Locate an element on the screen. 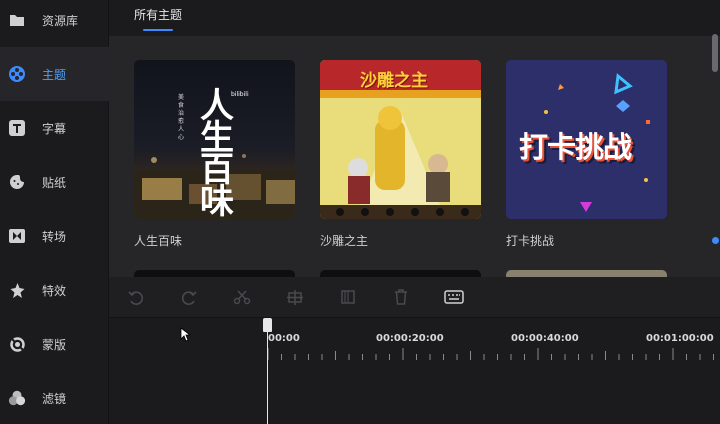 The image size is (720, 424). sidebar-item-filters: 滤镜 is located at coordinates (54, 397).